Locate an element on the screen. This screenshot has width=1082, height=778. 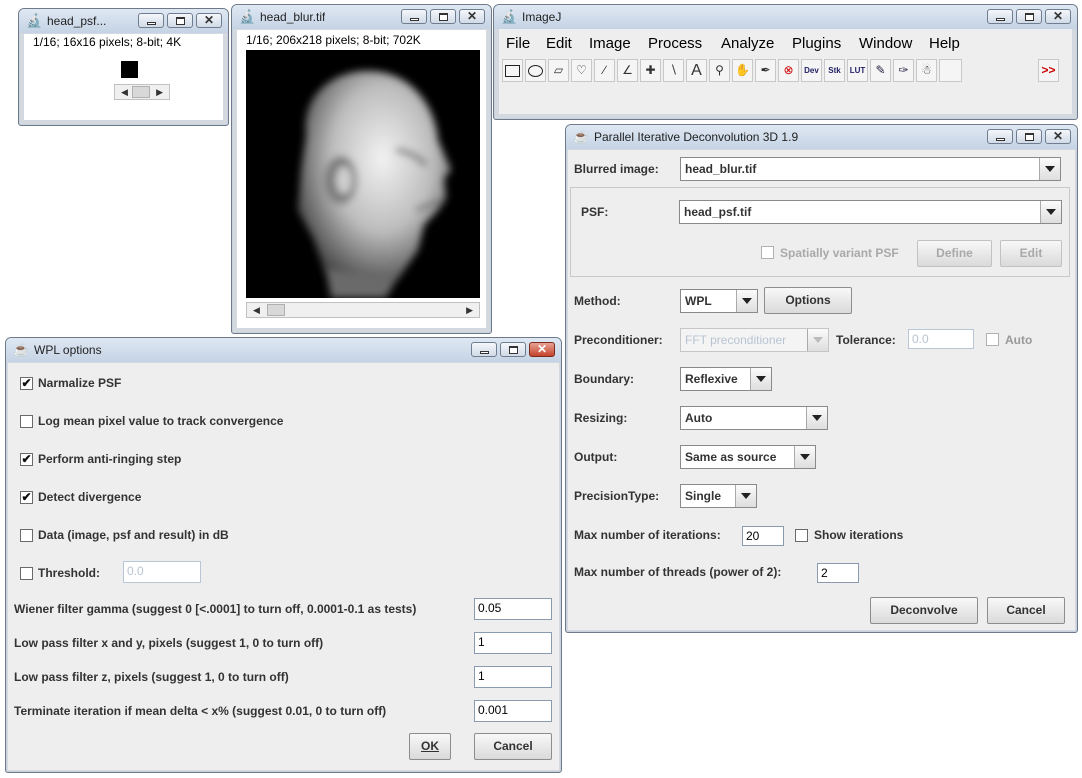
text-tool-icon: A is located at coordinates (696, 70).